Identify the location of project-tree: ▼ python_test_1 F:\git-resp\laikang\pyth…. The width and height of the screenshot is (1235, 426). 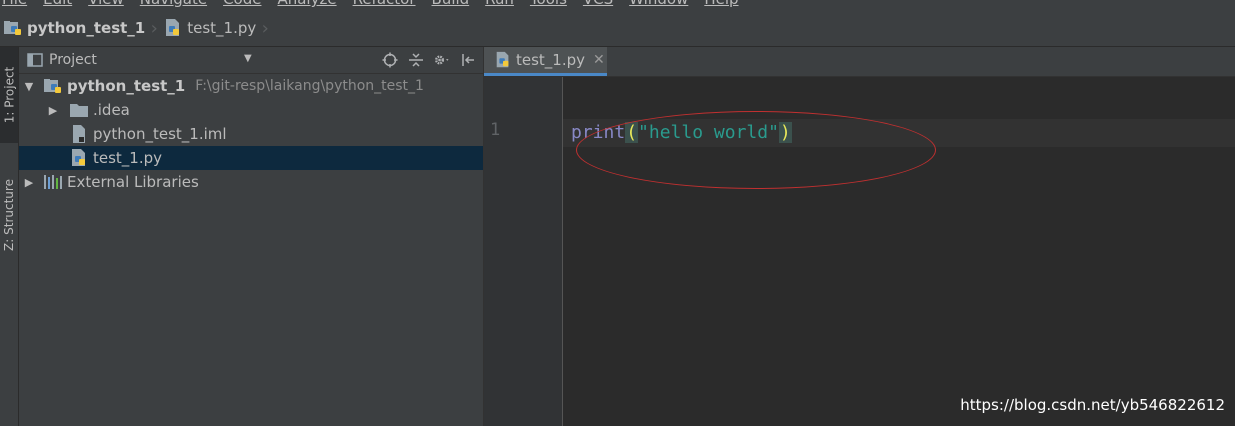
(251, 134).